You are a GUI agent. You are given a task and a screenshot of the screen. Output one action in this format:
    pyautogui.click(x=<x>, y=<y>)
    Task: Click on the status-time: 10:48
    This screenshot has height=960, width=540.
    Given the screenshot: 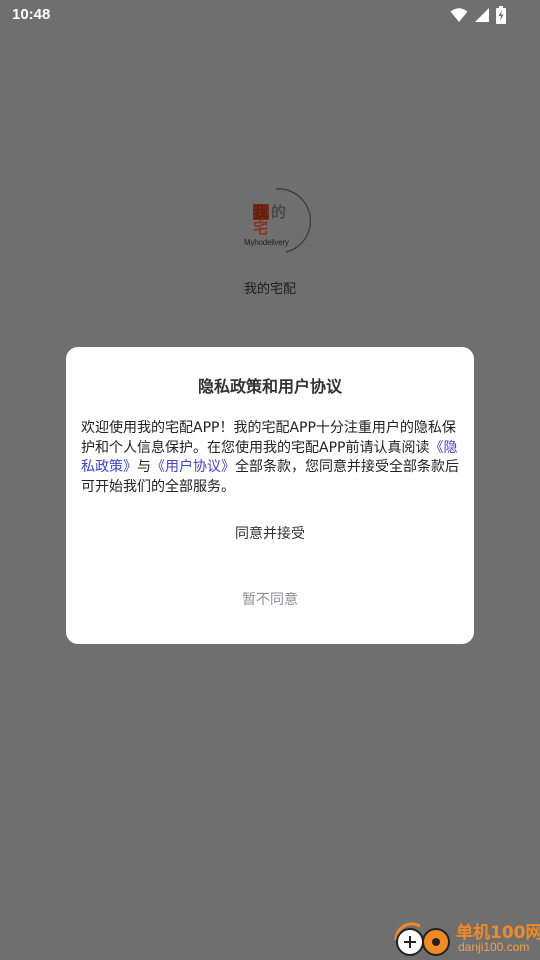 What is the action you would take?
    pyautogui.click(x=31, y=14)
    